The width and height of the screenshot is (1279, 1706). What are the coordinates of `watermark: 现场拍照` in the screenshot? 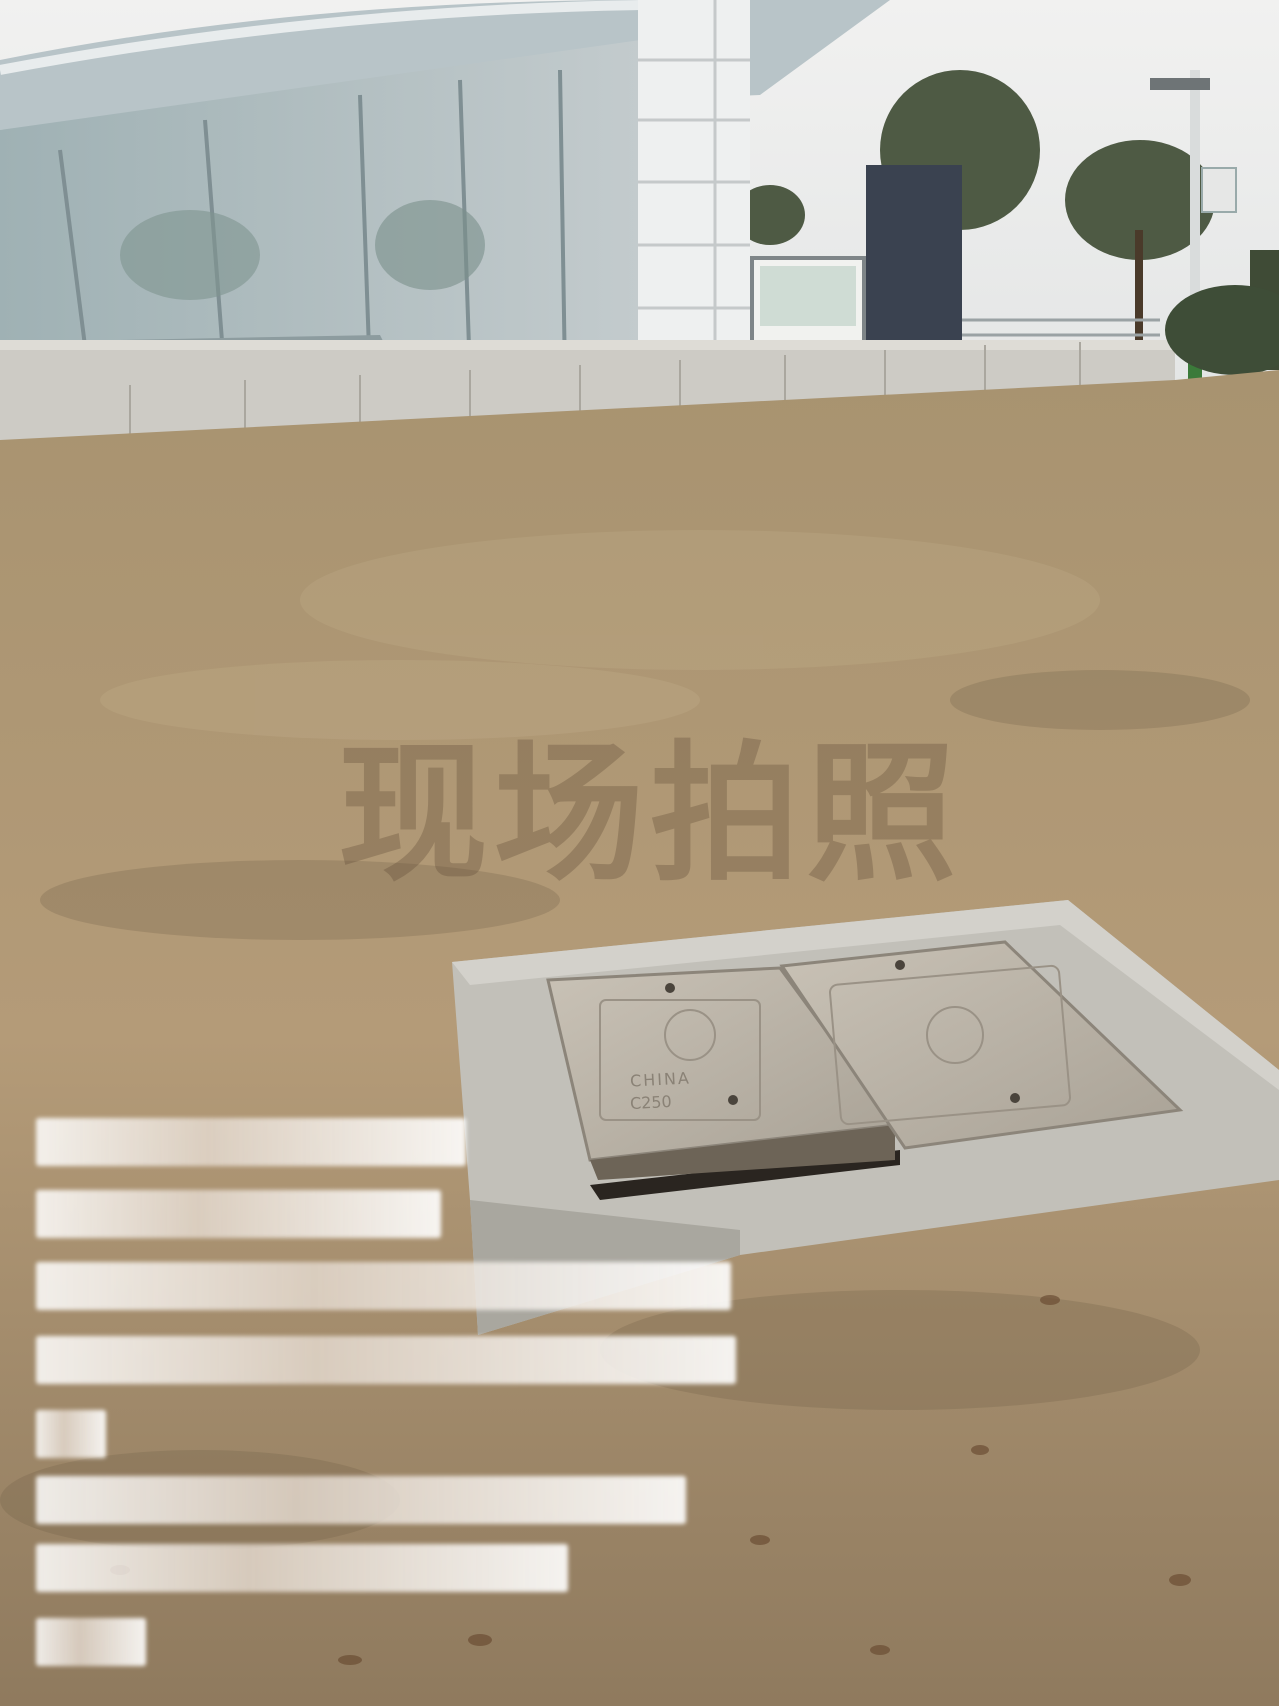 It's located at (649, 815).